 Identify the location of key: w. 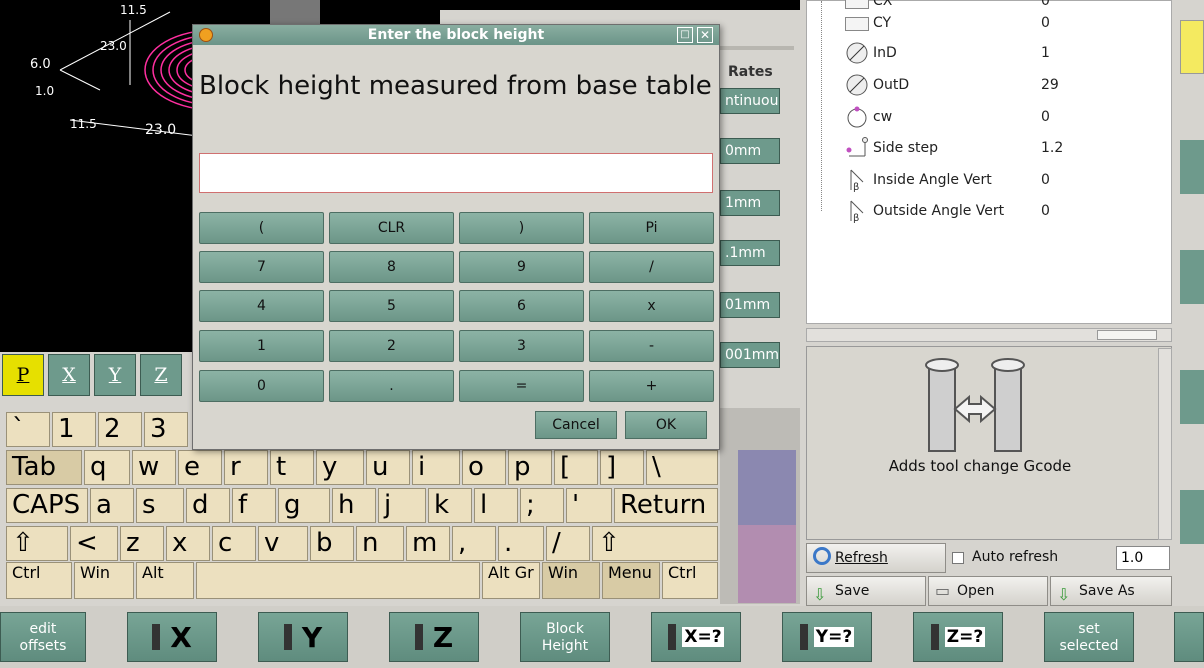
(154, 467).